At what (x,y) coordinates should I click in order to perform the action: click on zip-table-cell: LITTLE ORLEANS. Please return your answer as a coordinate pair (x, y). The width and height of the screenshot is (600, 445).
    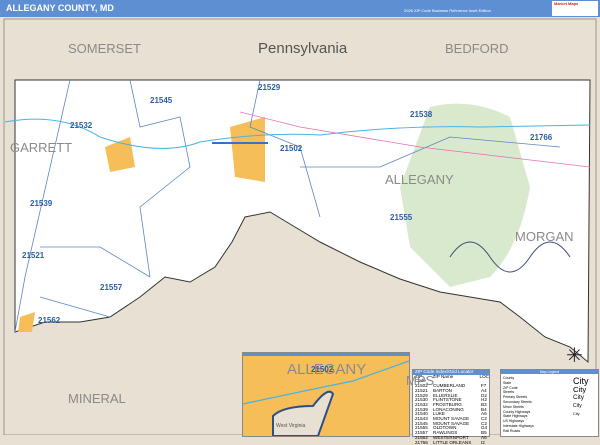
    Looking at the image, I should click on (452, 442).